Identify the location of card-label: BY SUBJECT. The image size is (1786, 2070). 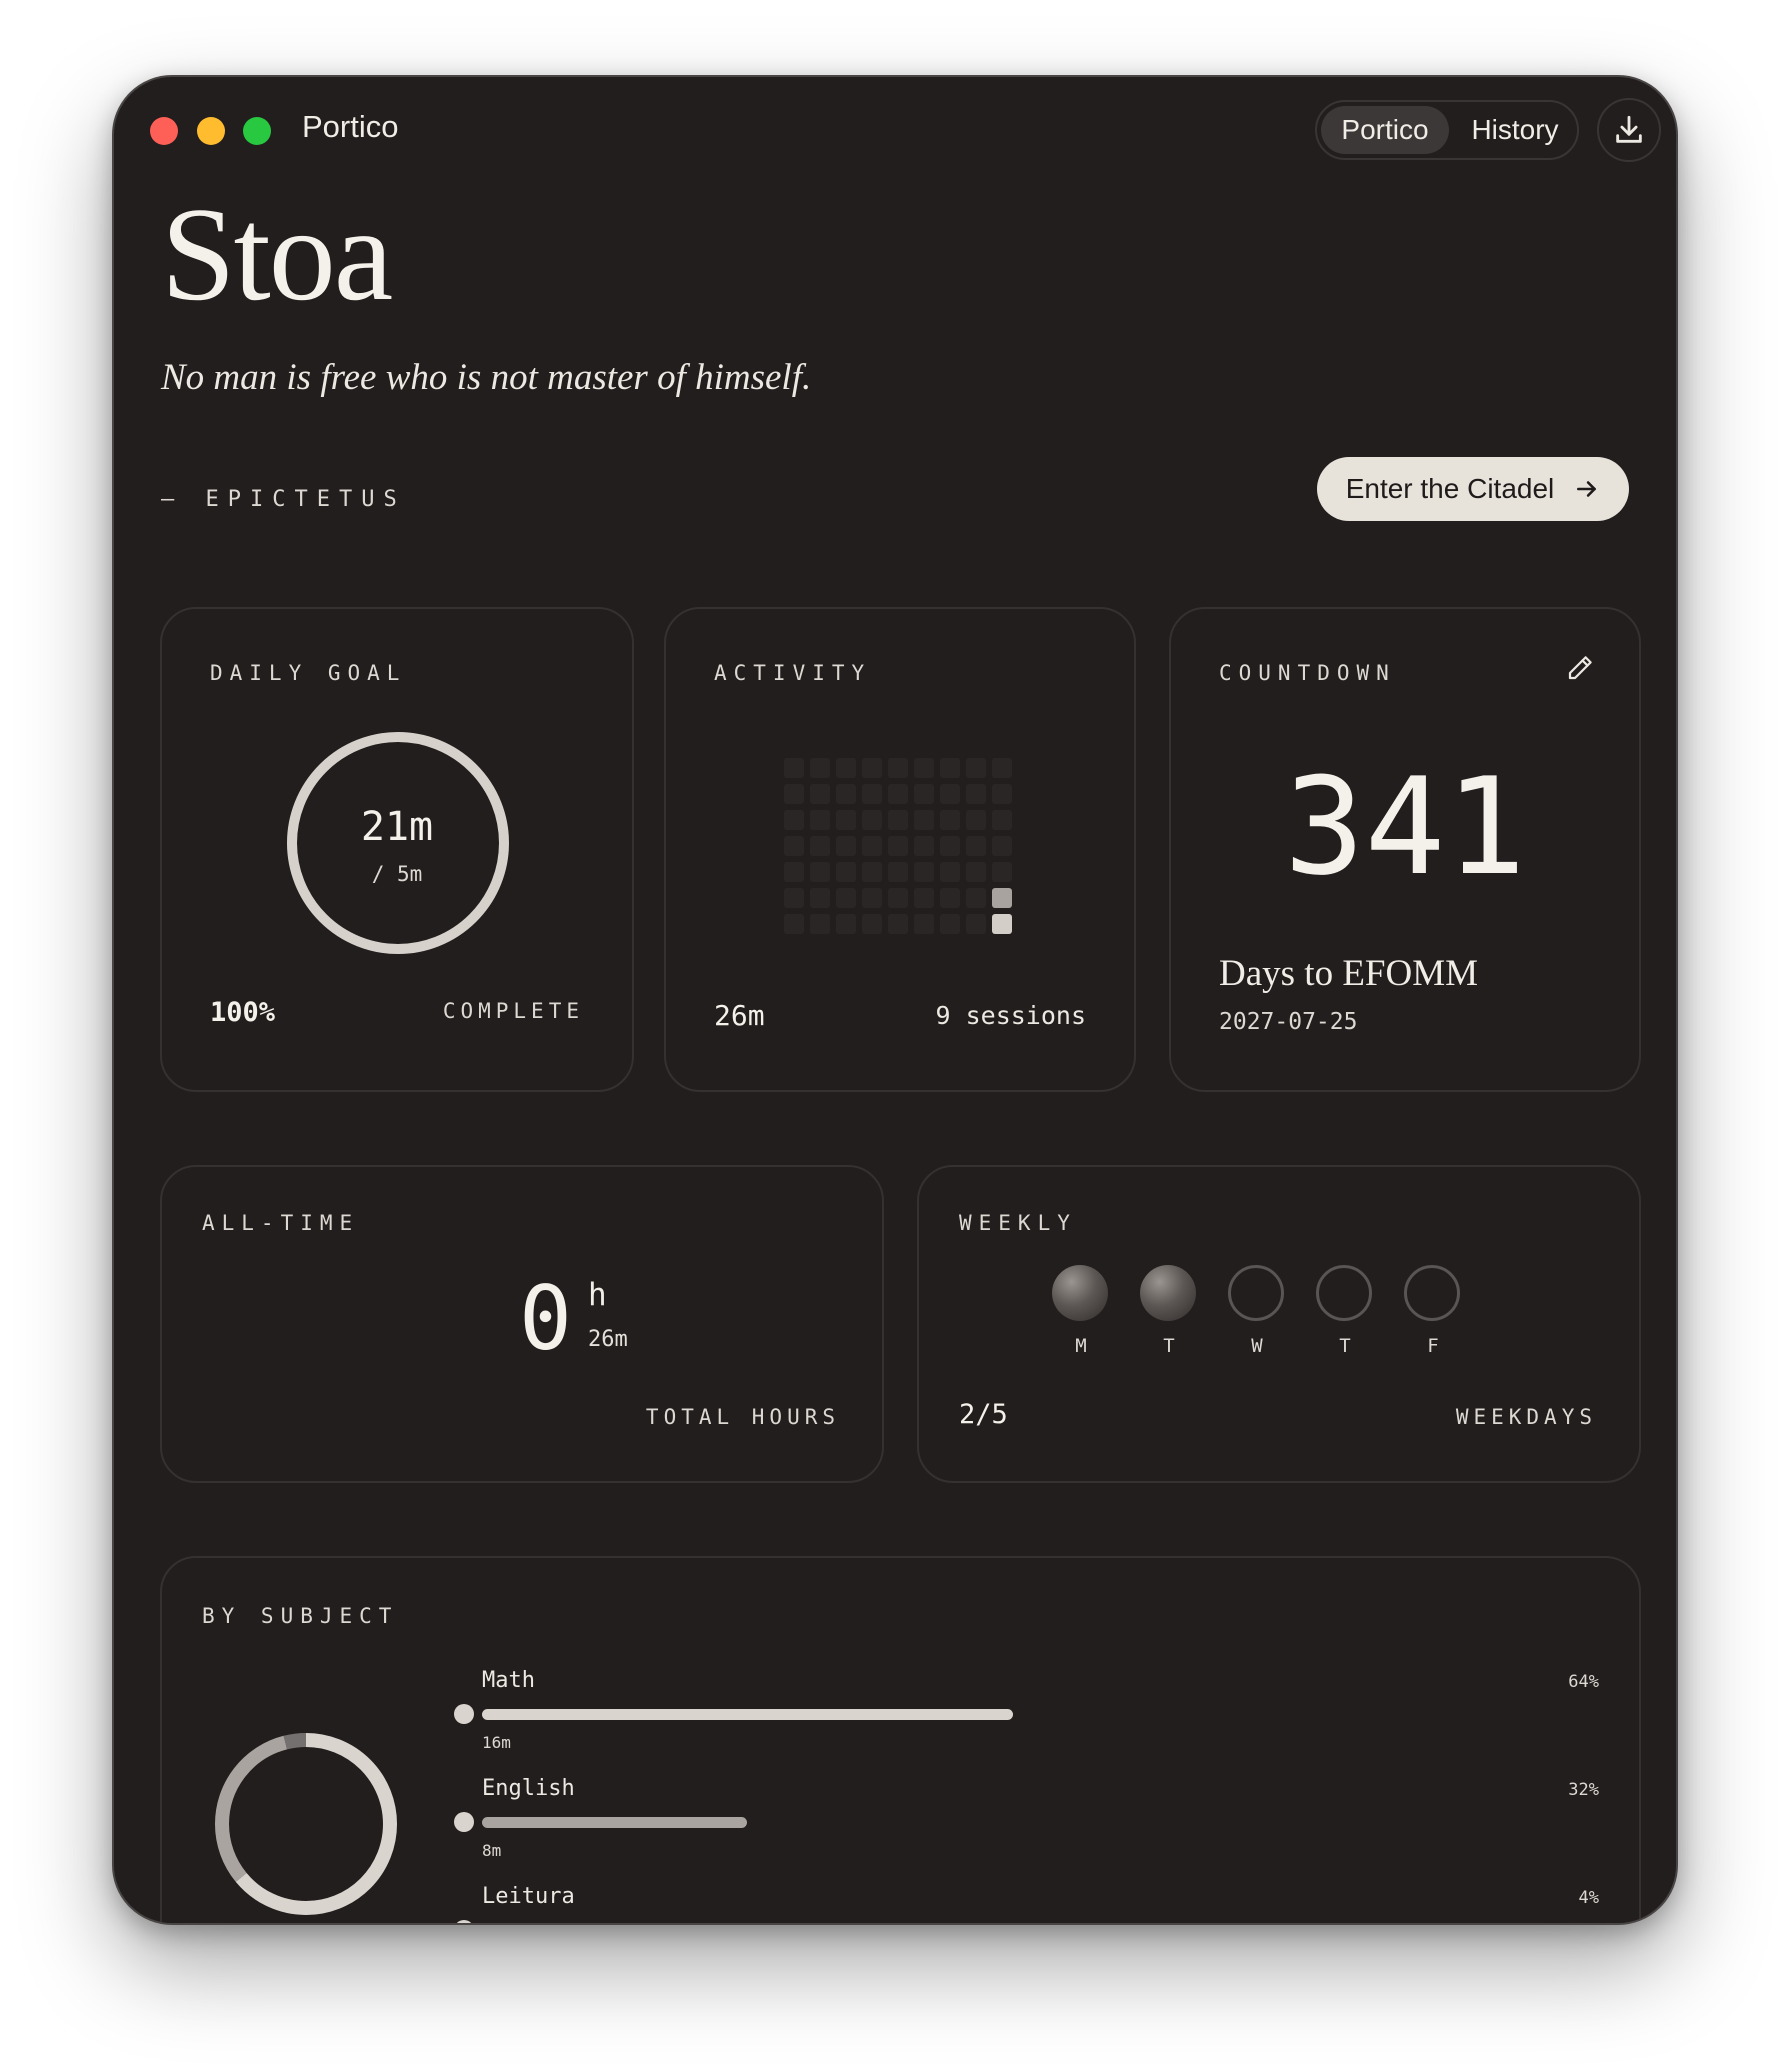
(300, 1616).